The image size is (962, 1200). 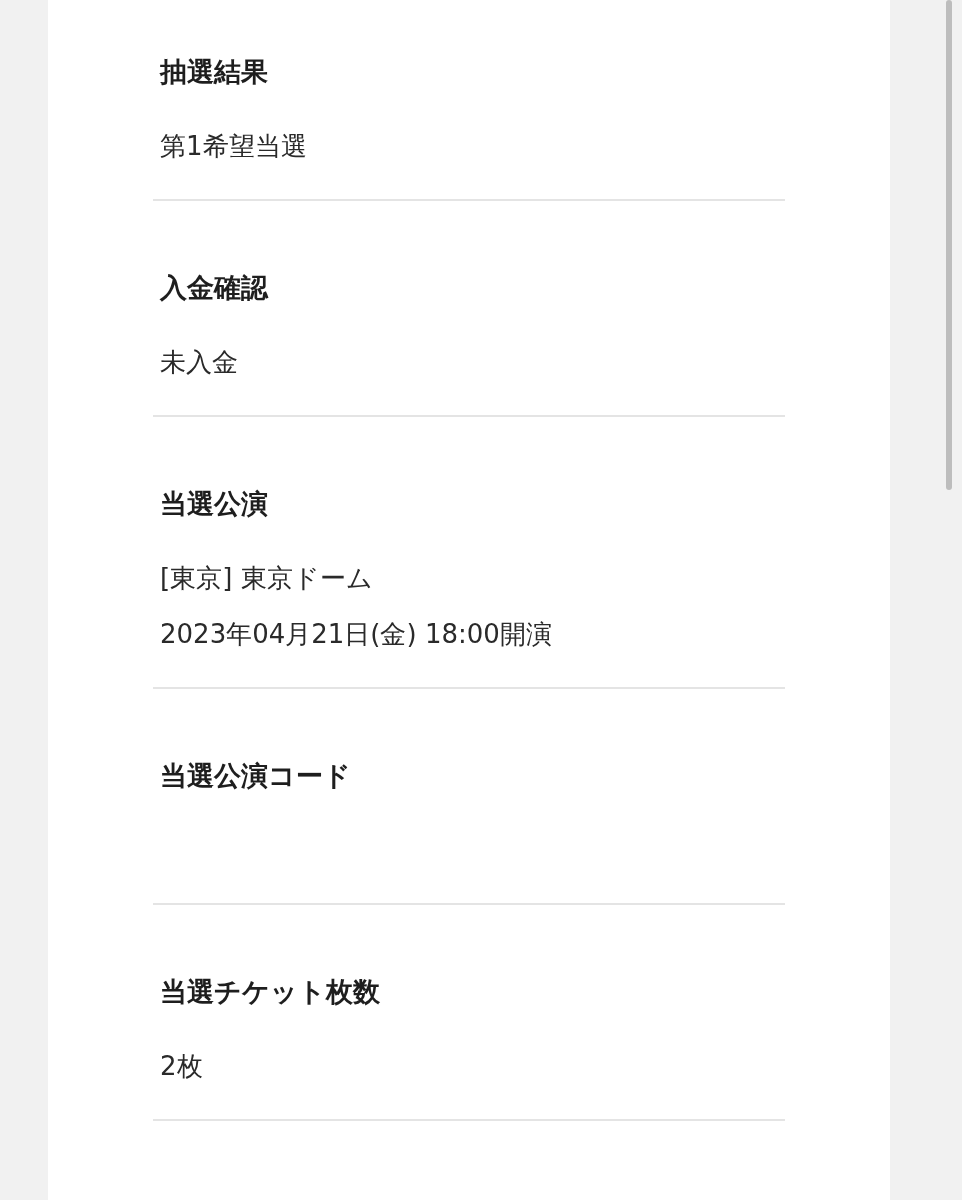 I want to click on field-value: 第1希望当選, so click(x=233, y=146).